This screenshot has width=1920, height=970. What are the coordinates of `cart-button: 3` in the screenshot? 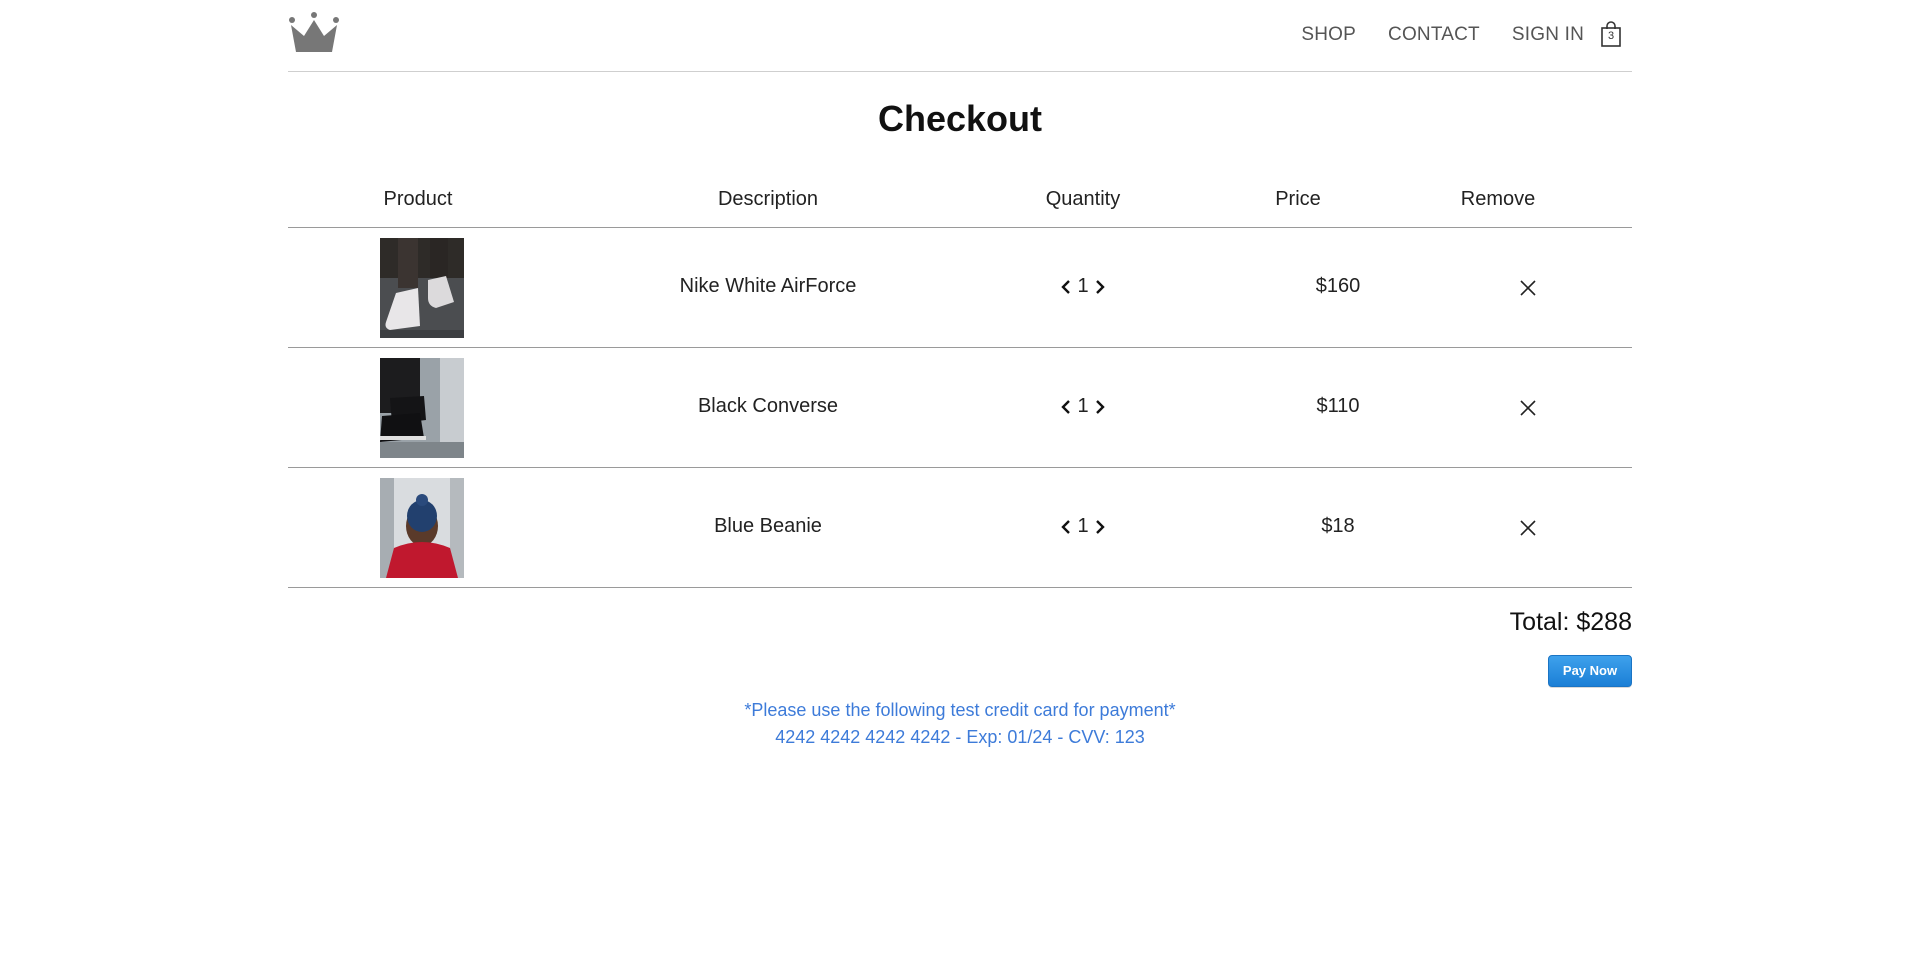 It's located at (1611, 35).